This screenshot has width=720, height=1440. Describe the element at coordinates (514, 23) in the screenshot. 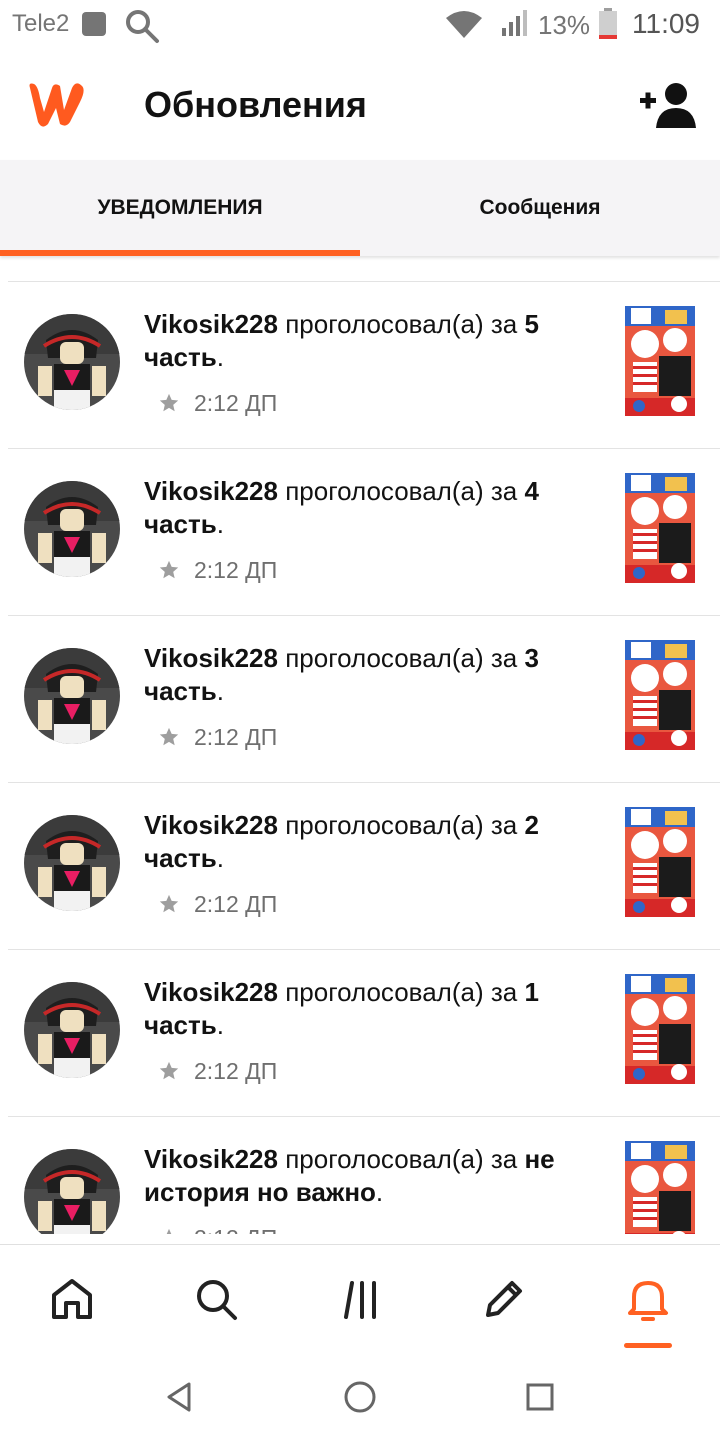

I see `signal-icon` at that location.